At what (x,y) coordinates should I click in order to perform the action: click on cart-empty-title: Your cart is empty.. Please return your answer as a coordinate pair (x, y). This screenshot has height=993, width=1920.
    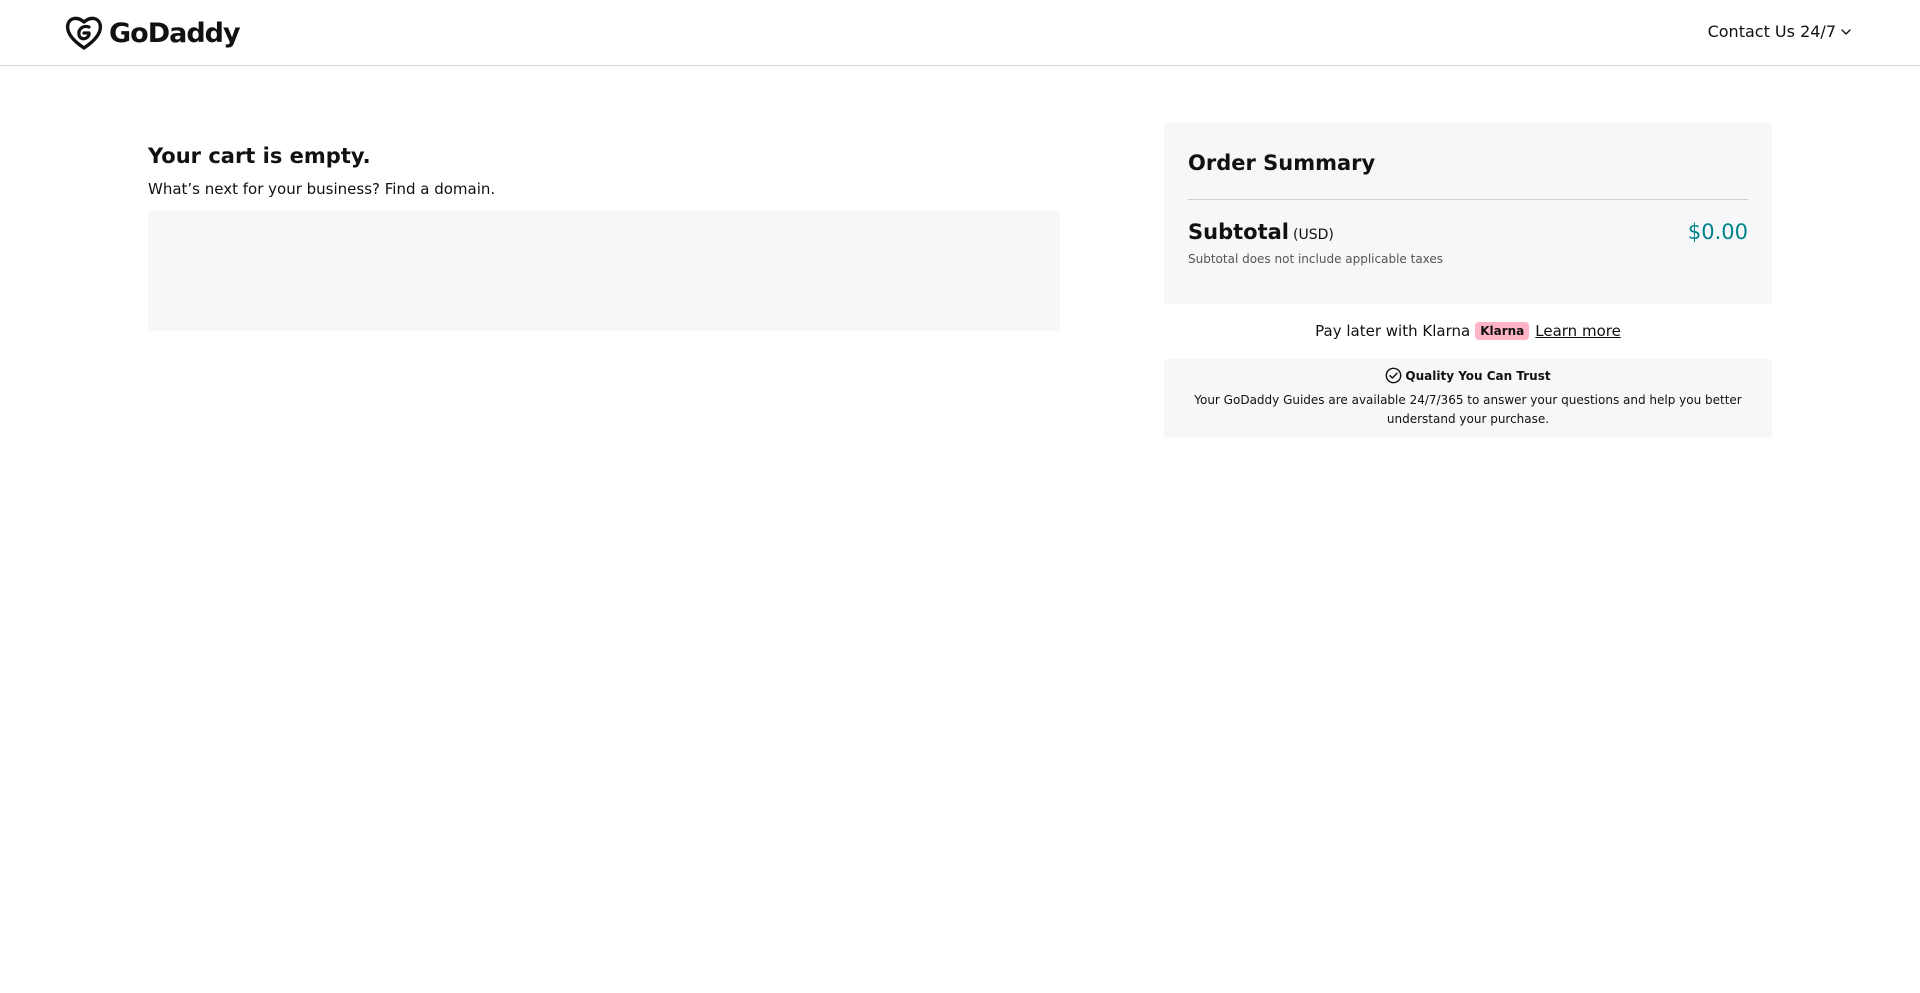
    Looking at the image, I should click on (259, 156).